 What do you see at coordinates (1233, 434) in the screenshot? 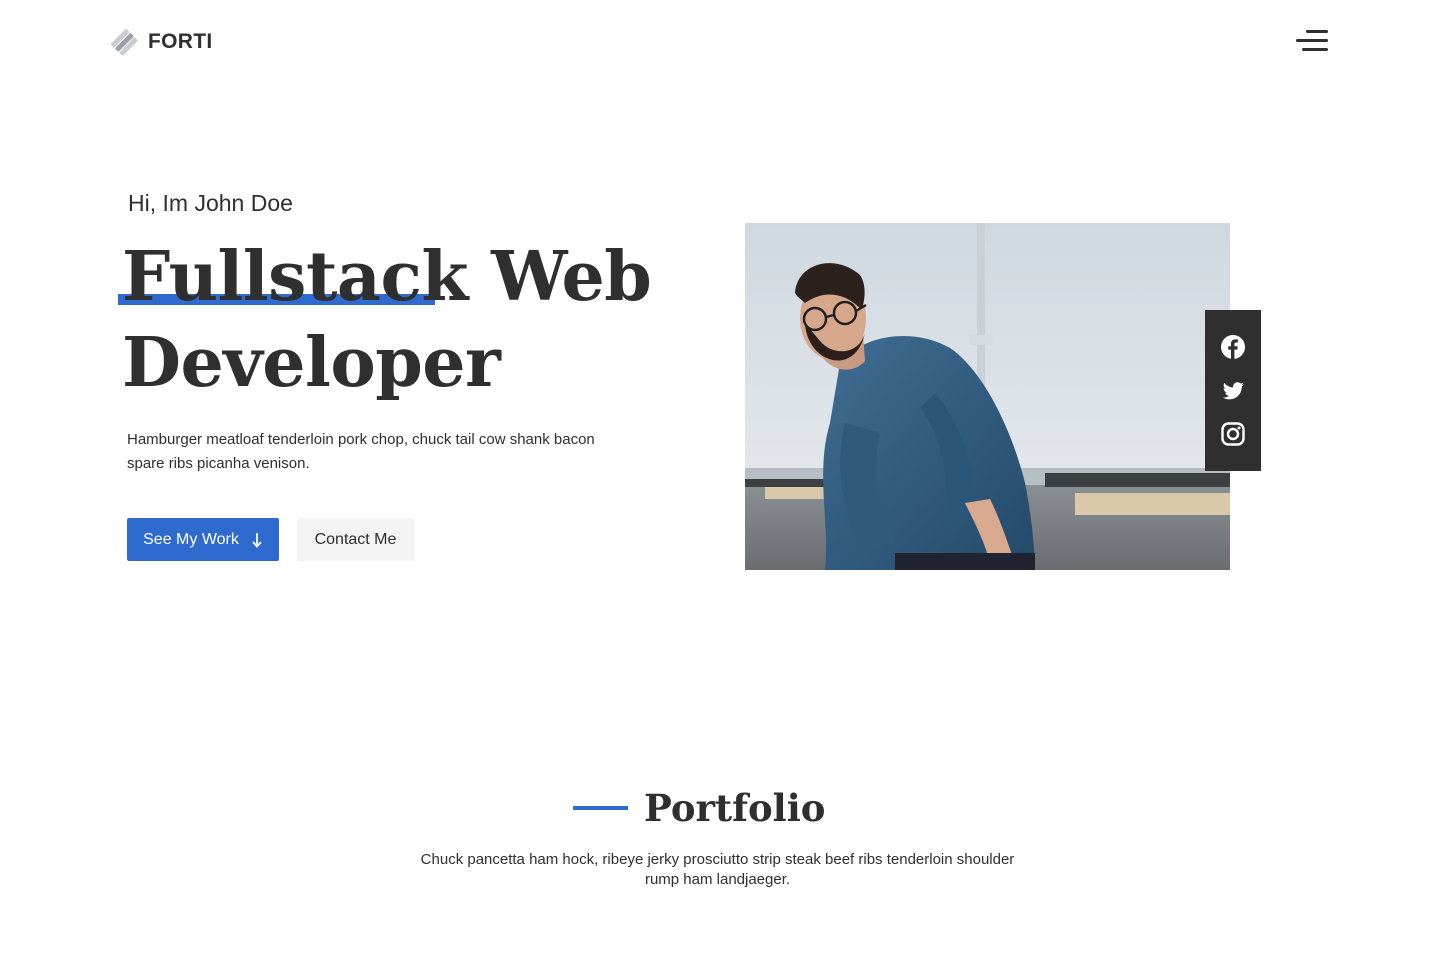
I see `instagram-icon` at bounding box center [1233, 434].